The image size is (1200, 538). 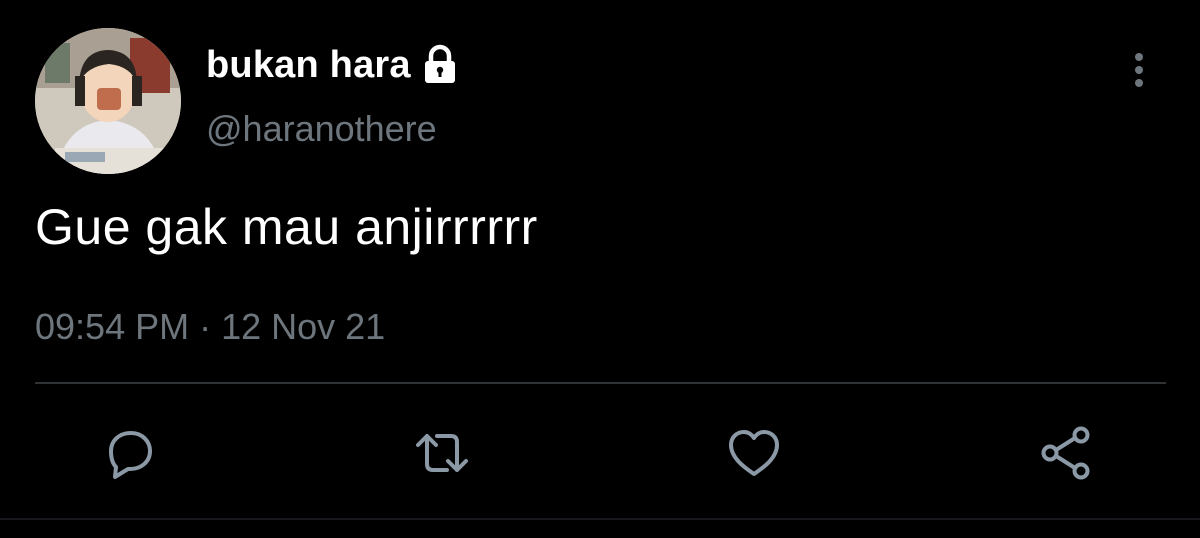 What do you see at coordinates (600, 383) in the screenshot?
I see `divider` at bounding box center [600, 383].